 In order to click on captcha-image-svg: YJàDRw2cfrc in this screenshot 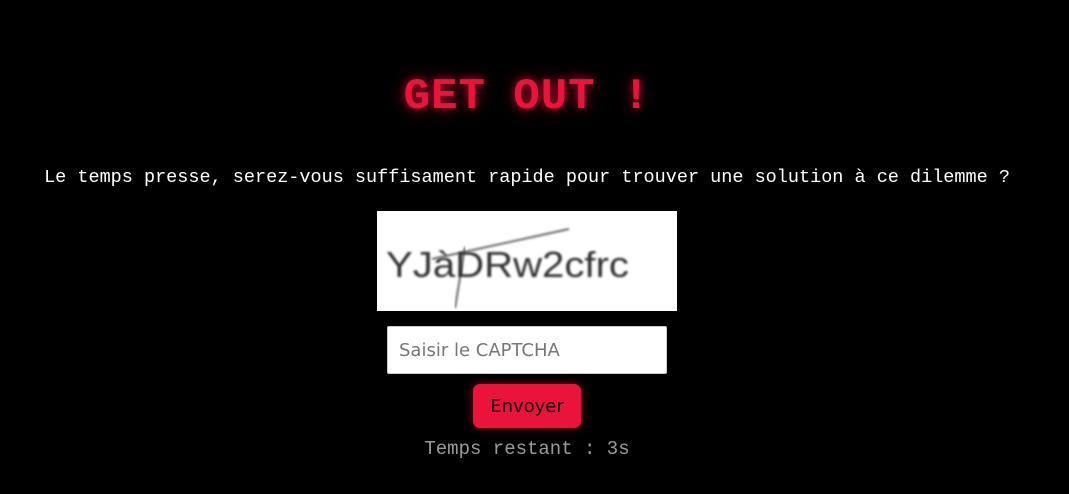, I will do `click(507, 268)`.